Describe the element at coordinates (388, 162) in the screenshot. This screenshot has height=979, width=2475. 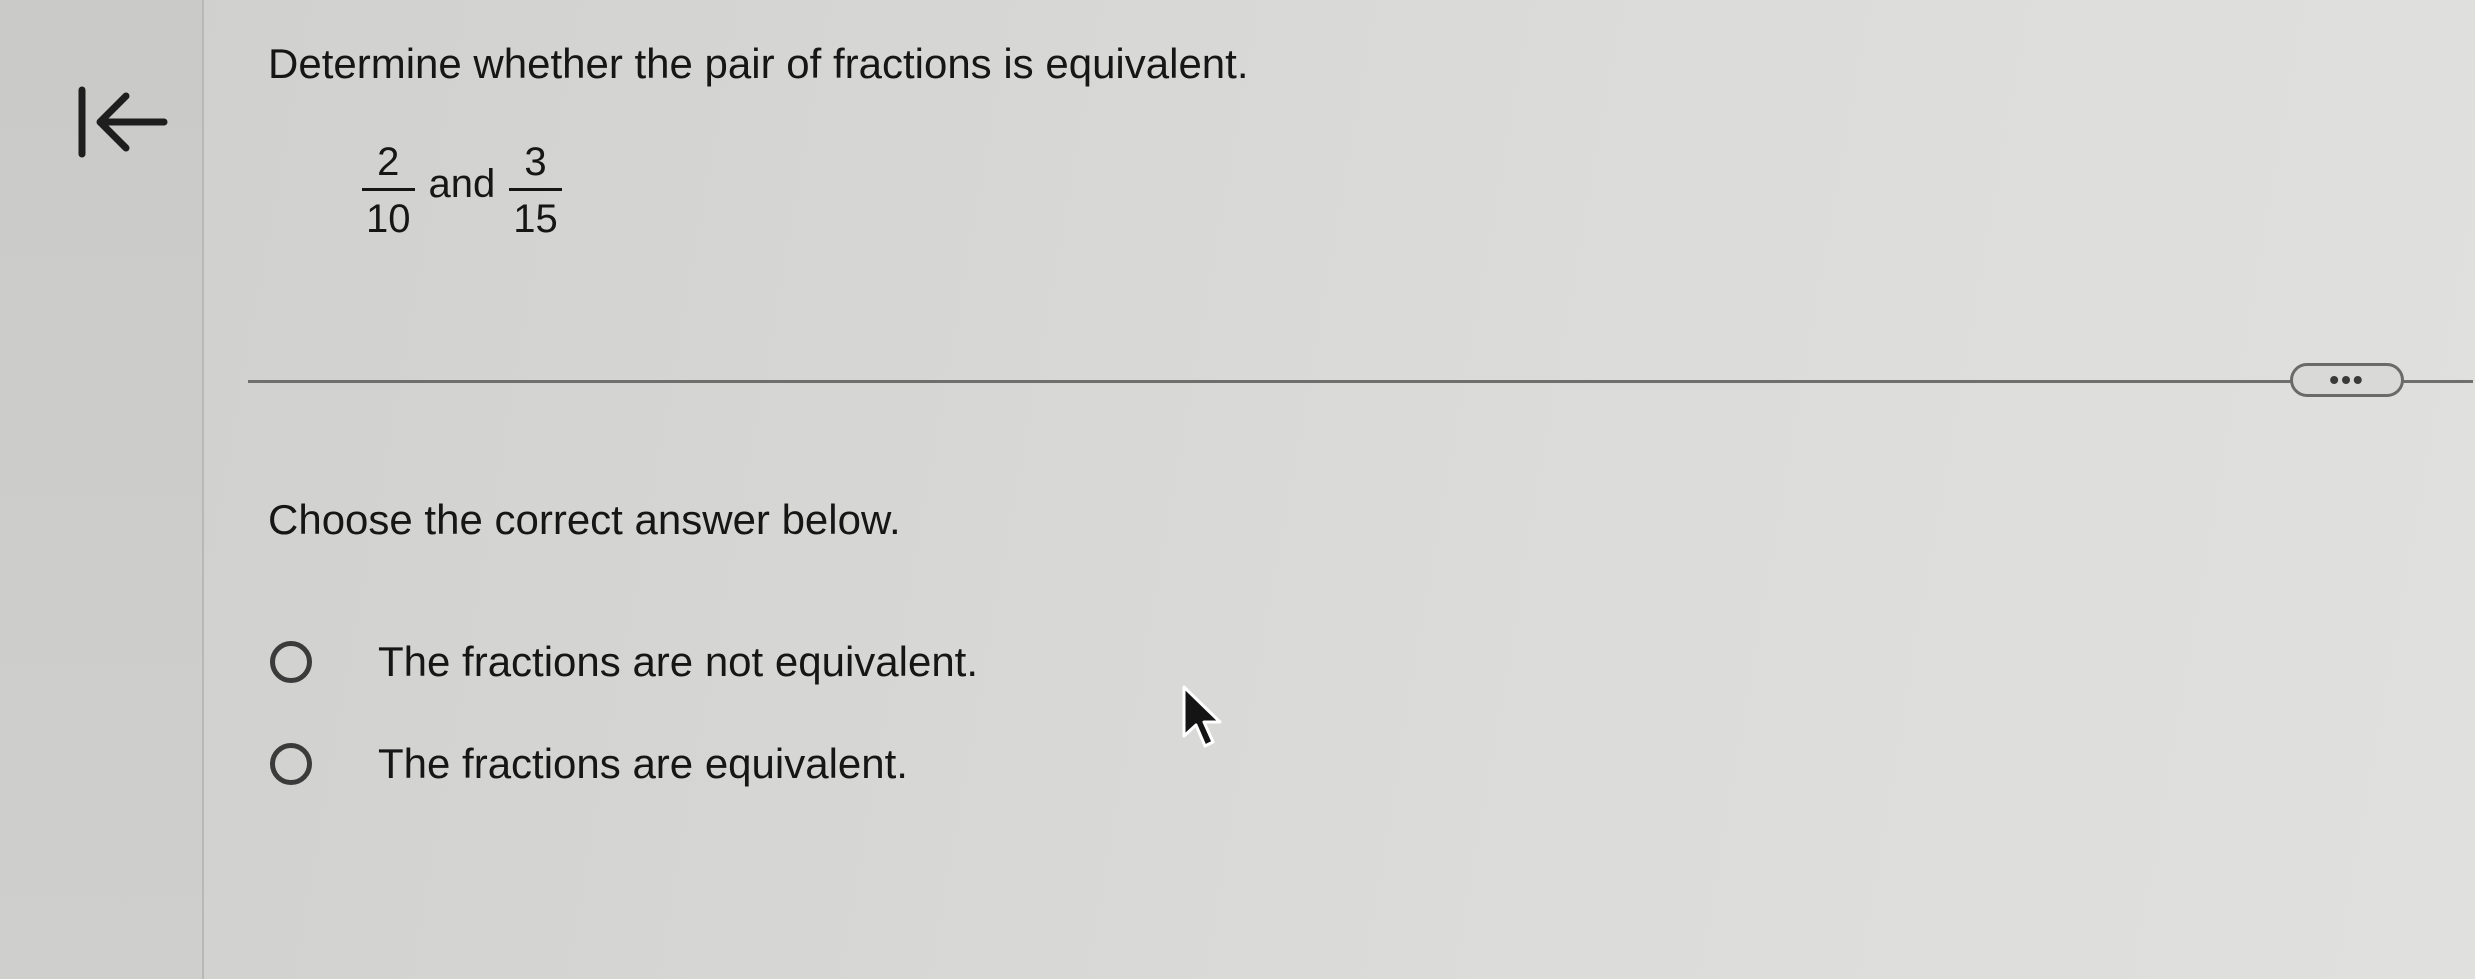
I see `fraction-a-numerator: 2` at that location.